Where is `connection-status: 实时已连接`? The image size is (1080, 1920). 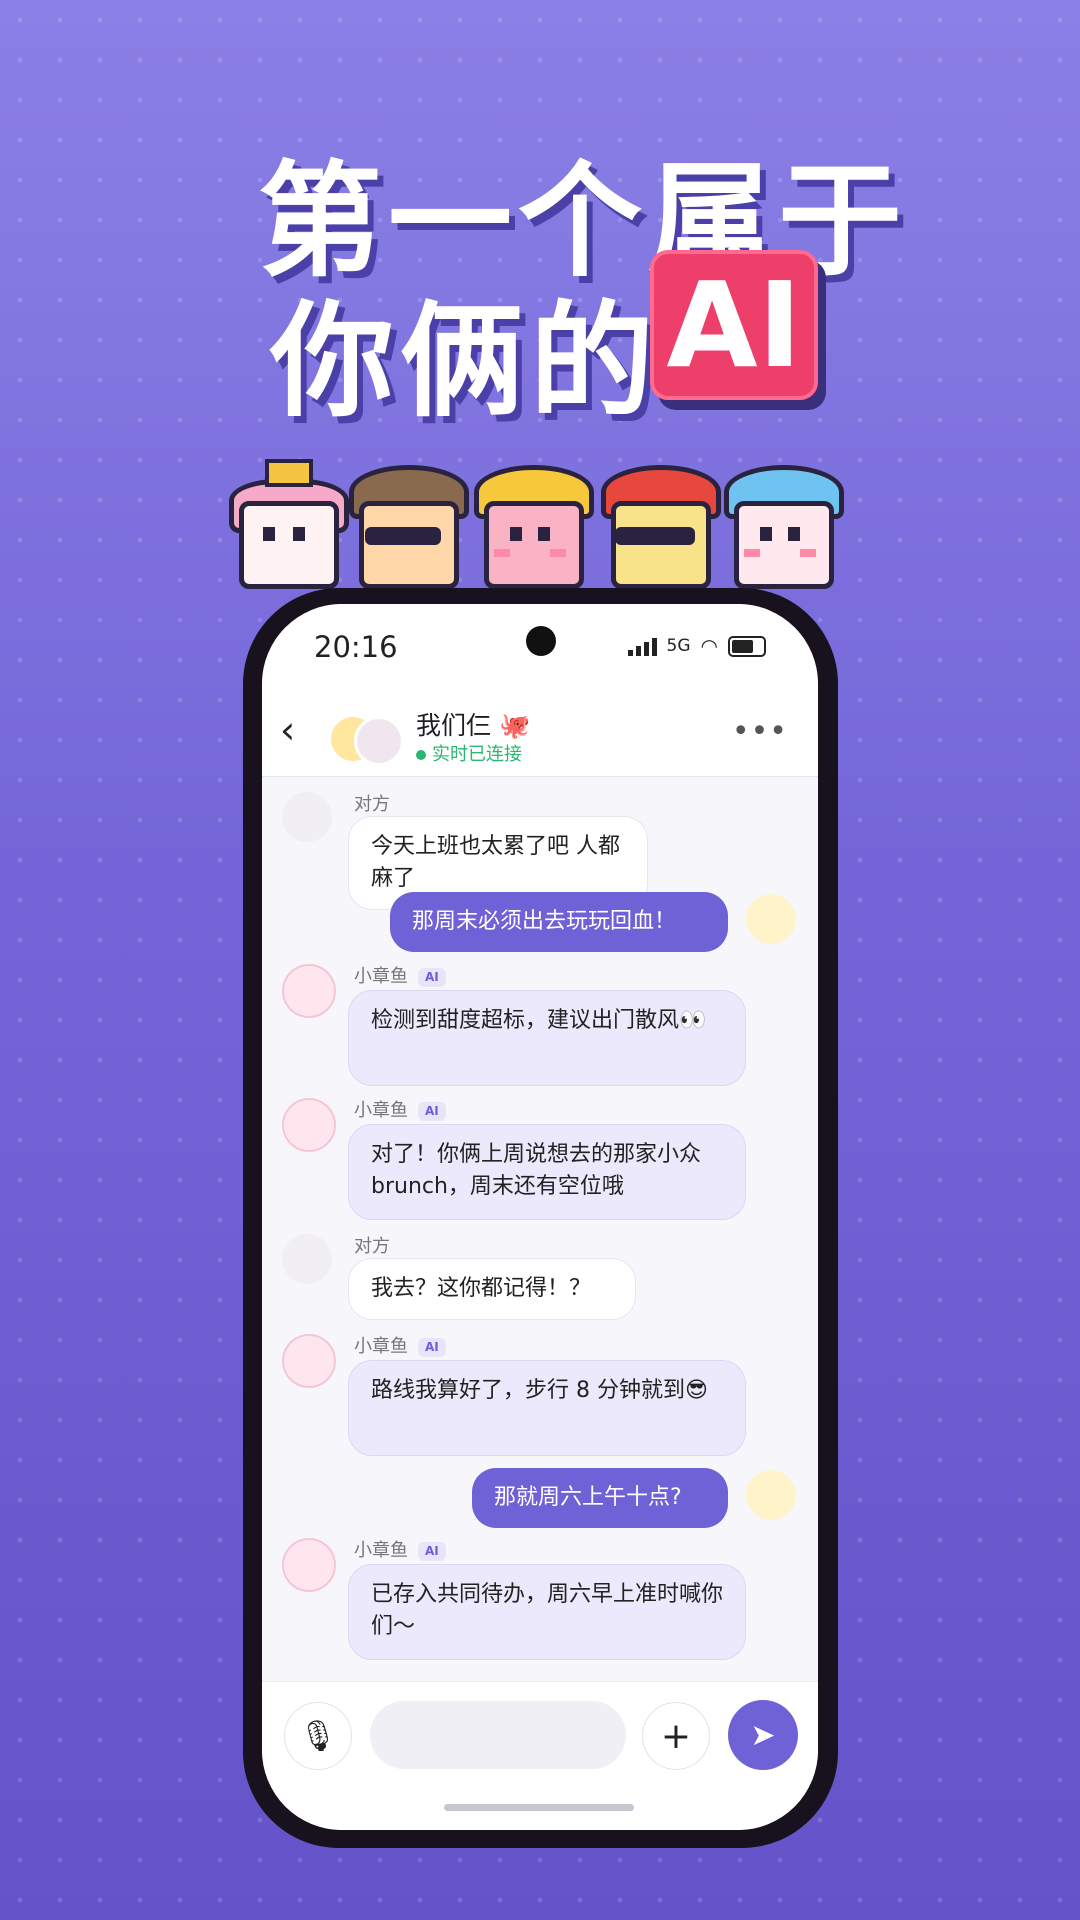 connection-status: 实时已连接 is located at coordinates (469, 753).